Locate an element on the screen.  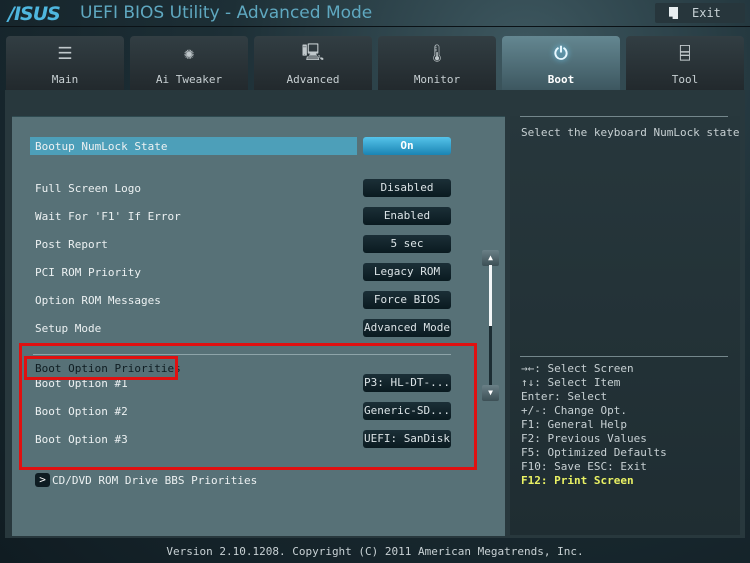
advanced-info-icon: 🖳 is located at coordinates (313, 52).